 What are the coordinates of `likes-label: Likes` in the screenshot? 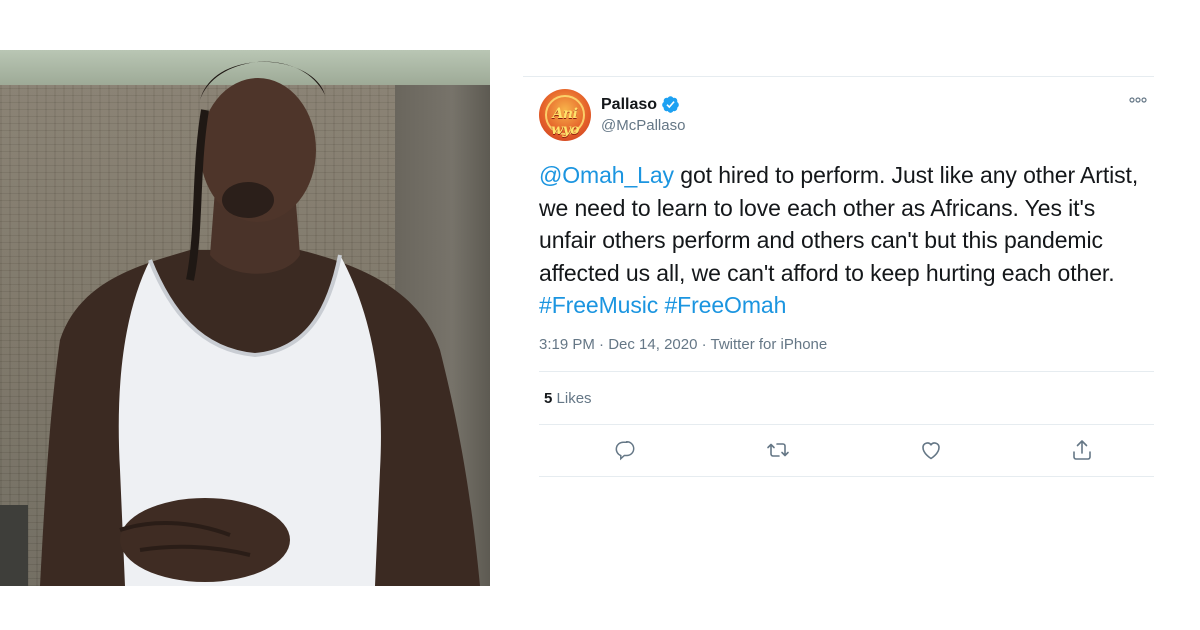 It's located at (574, 398).